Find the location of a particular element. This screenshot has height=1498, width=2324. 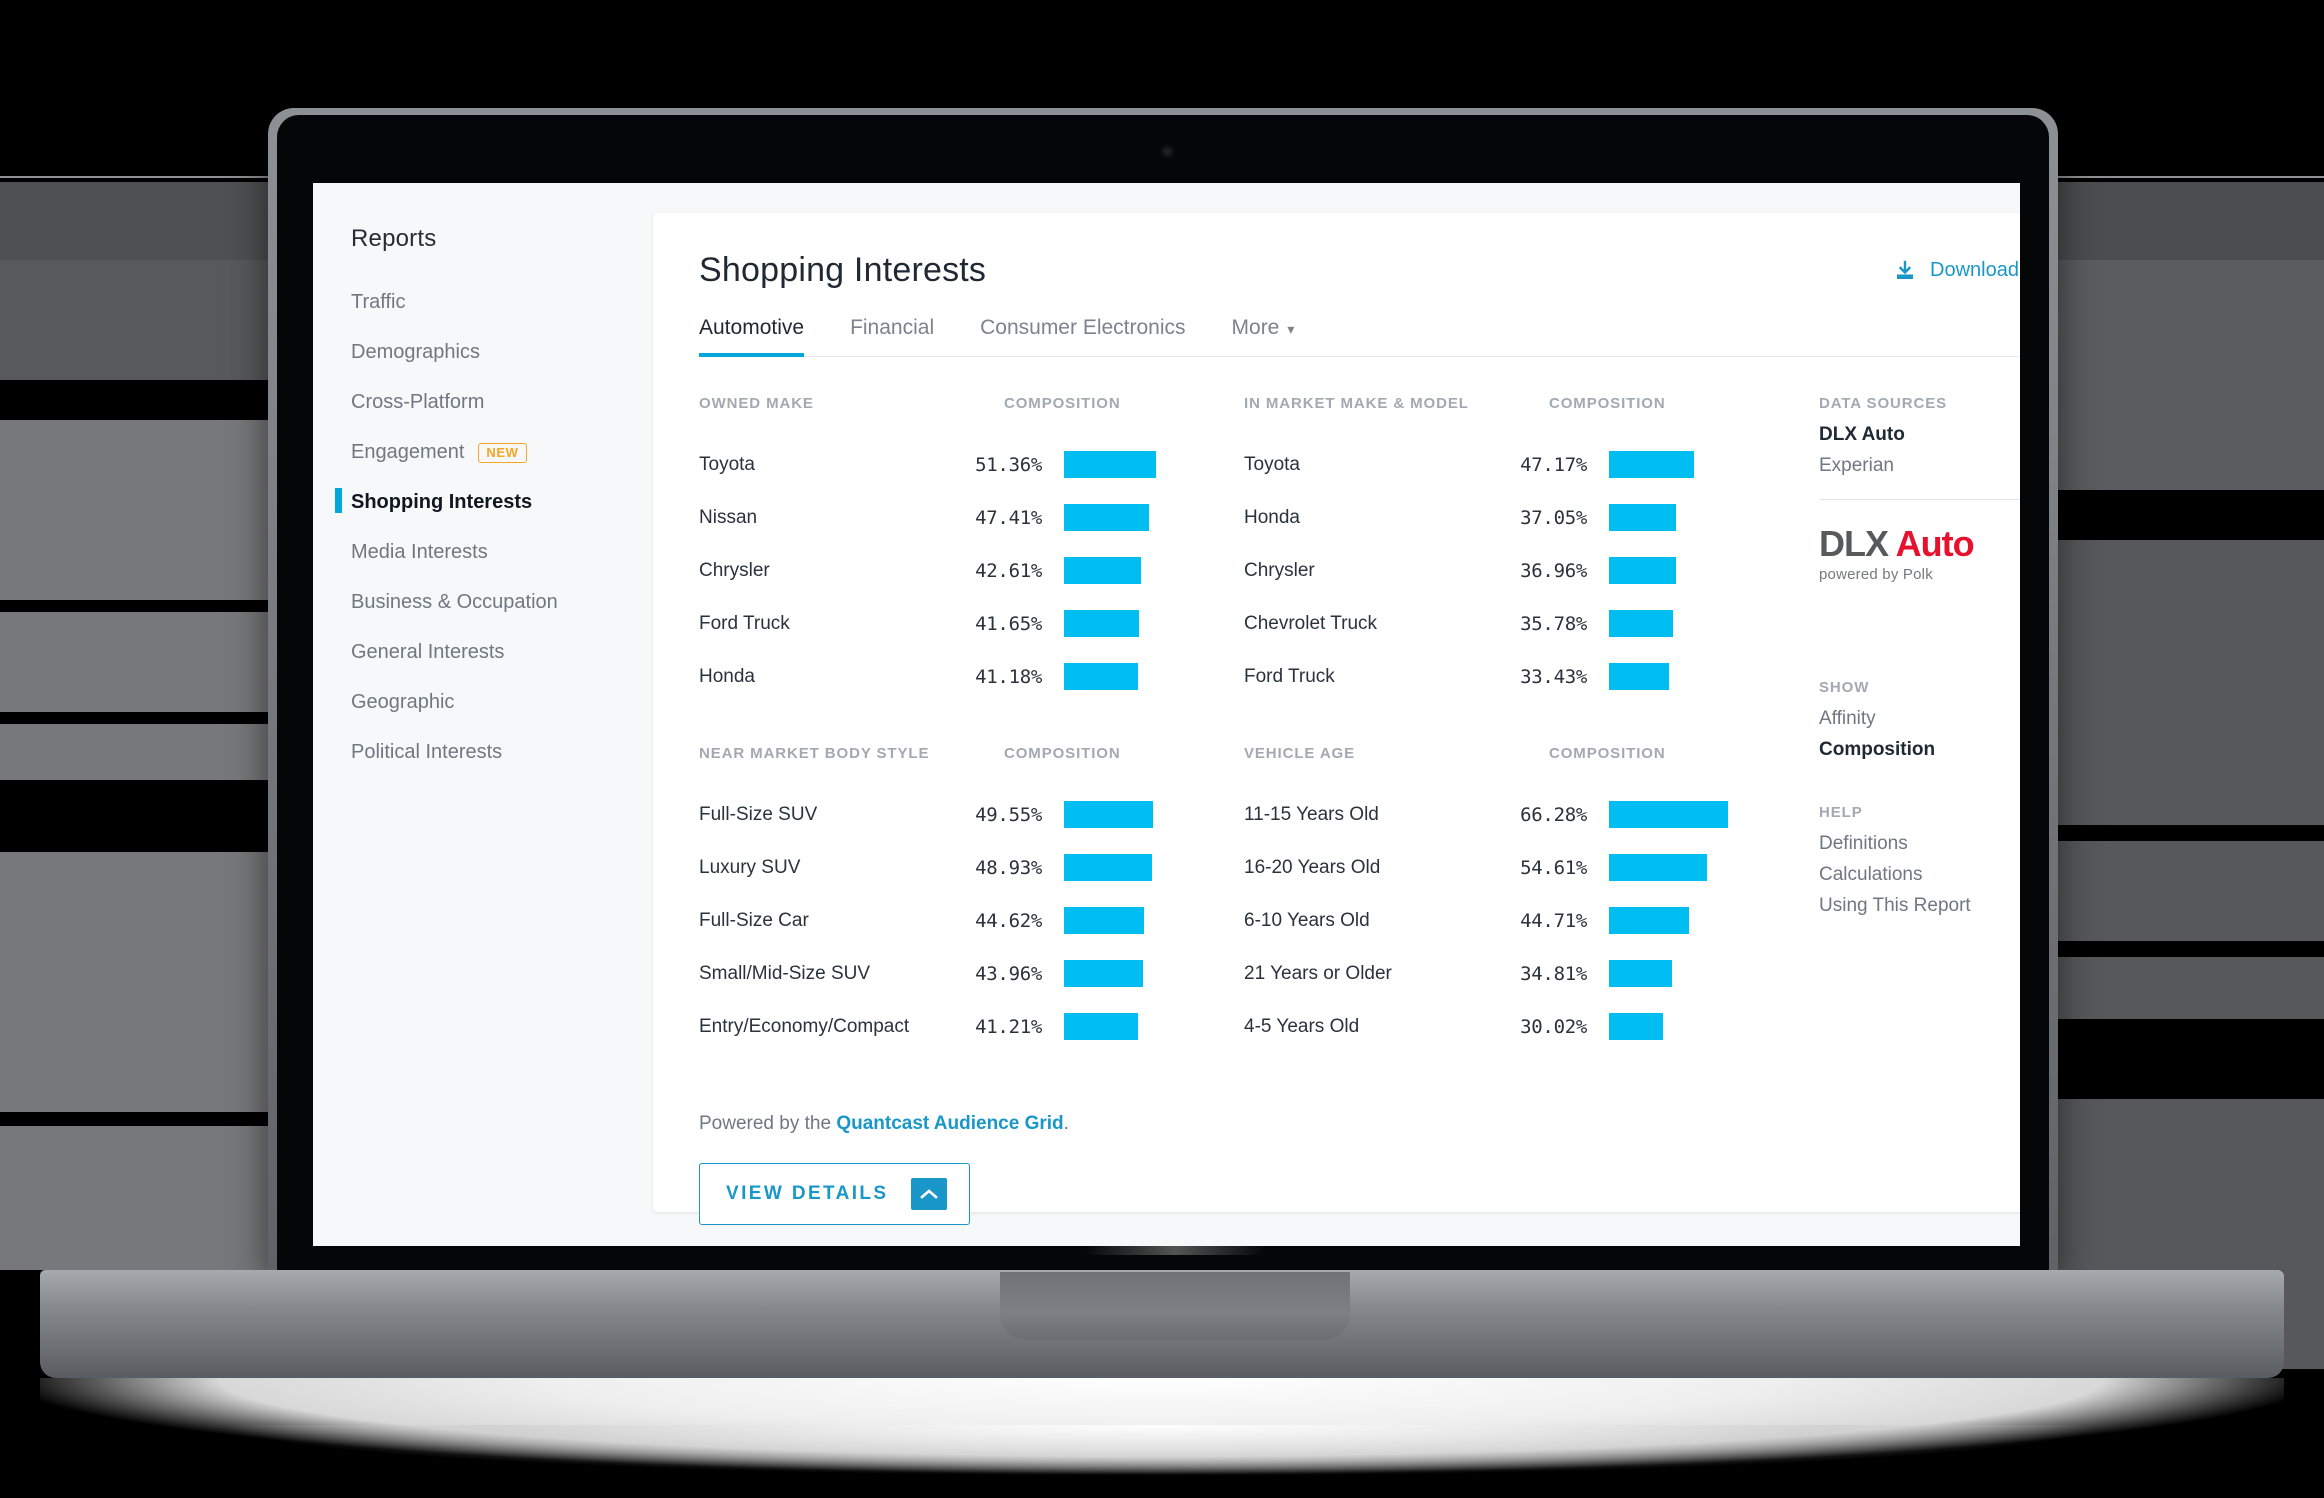

sidebar-item-business-occupation: Business & Occupation is located at coordinates (498, 602).